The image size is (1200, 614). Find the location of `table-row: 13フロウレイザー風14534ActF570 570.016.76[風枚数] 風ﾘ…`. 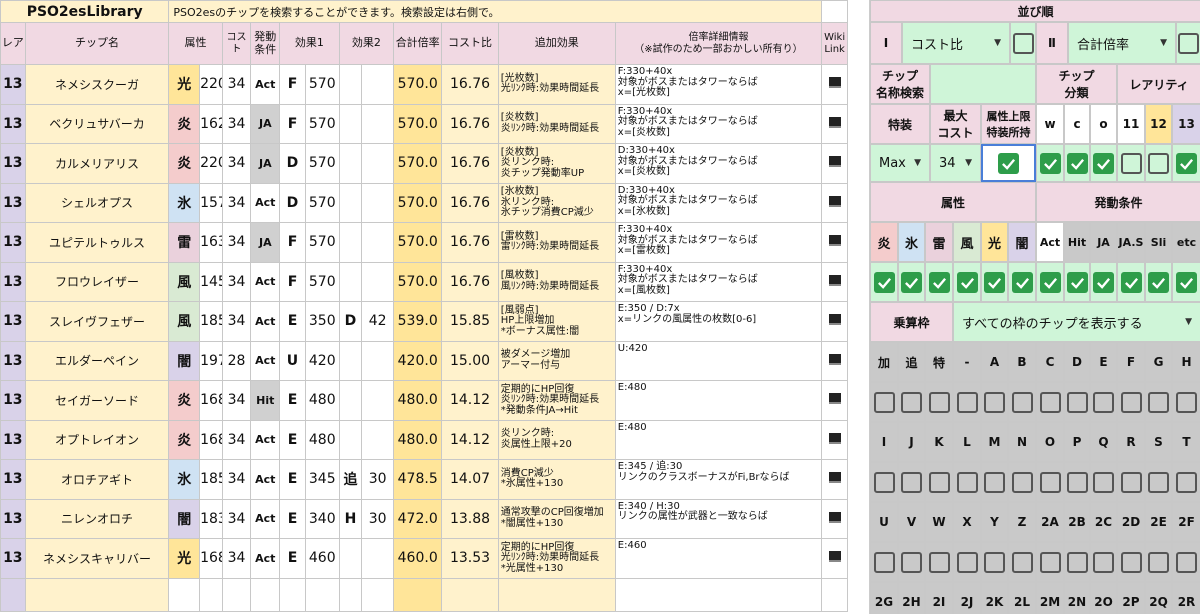

table-row: 13フロウレイザー風14534ActF570 570.016.76[風枚数] 風ﾘ… is located at coordinates (424, 281).